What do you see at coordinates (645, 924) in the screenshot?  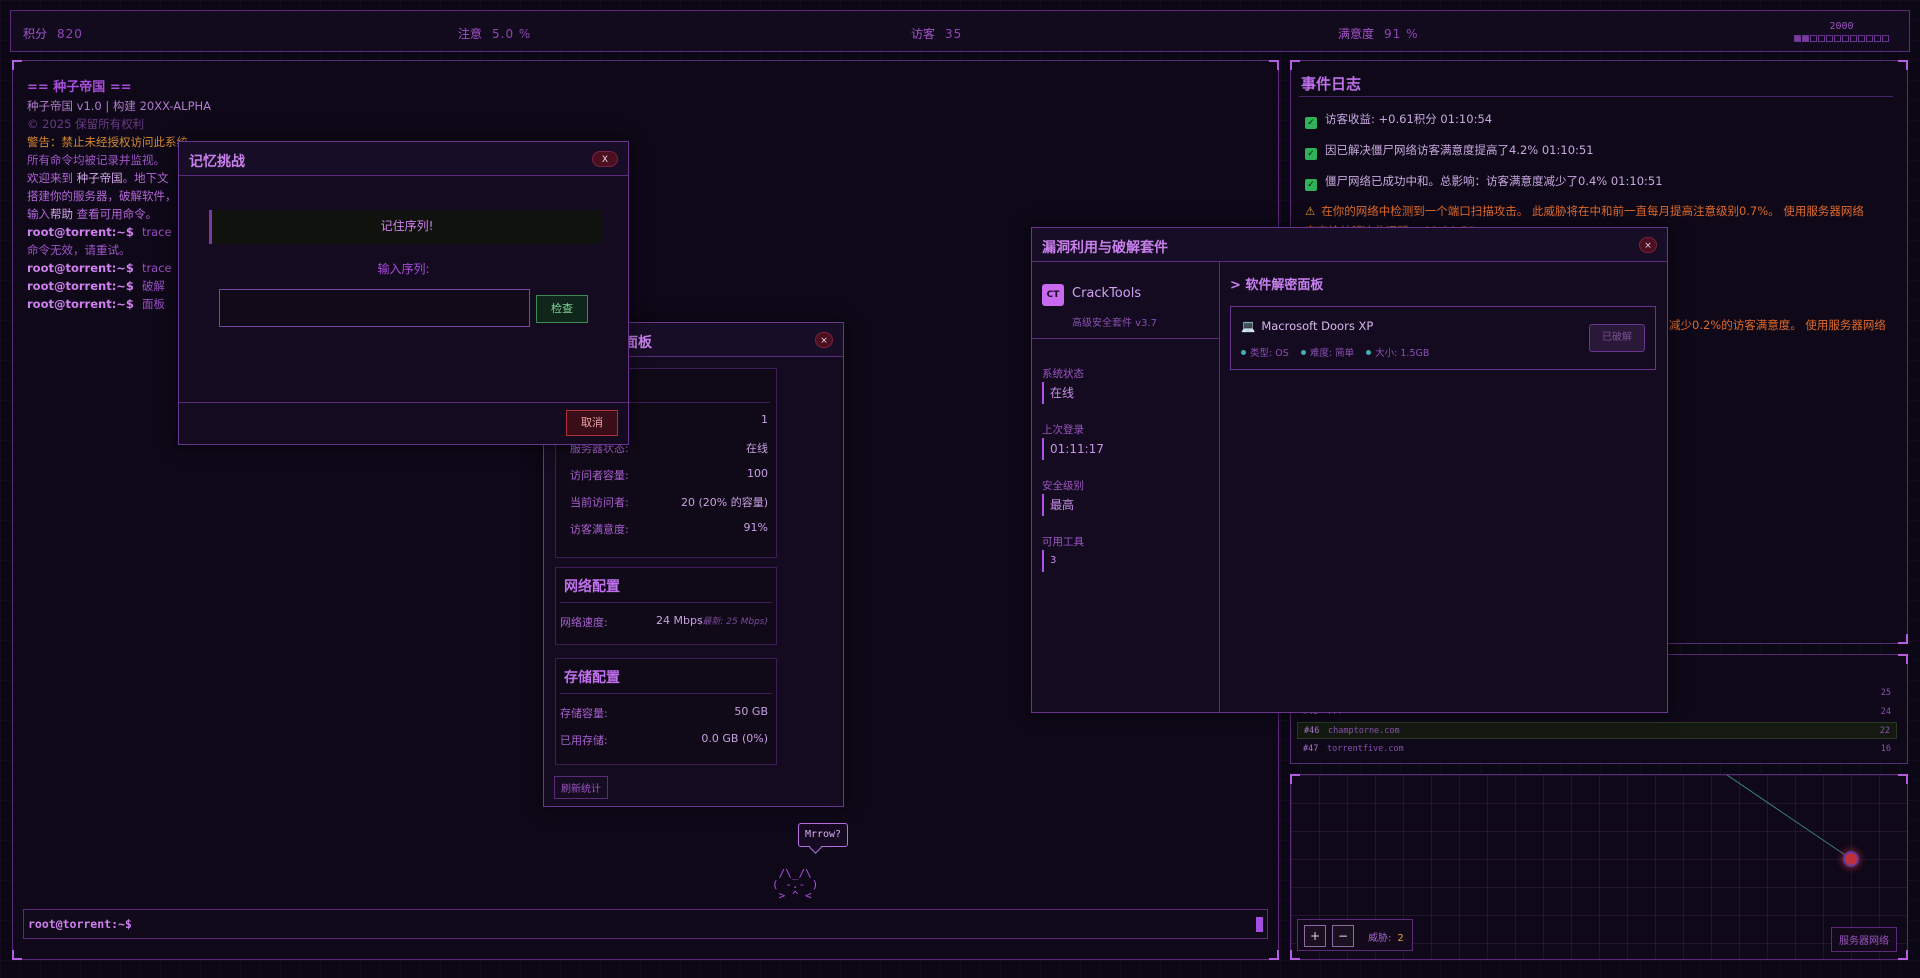 I see `terminal-command-input: root@torrent:~$` at bounding box center [645, 924].